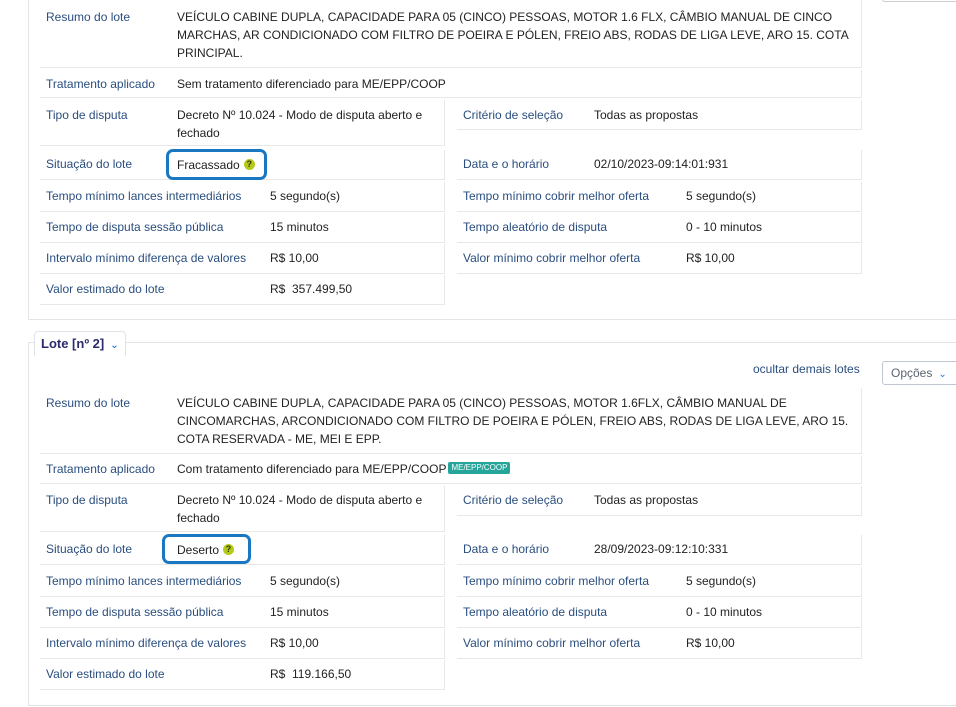 Image resolution: width=956 pixels, height=707 pixels. What do you see at coordinates (135, 227) in the screenshot?
I see `lote-1-tempo-sessao-label: Tempo de disputa sessão pública` at bounding box center [135, 227].